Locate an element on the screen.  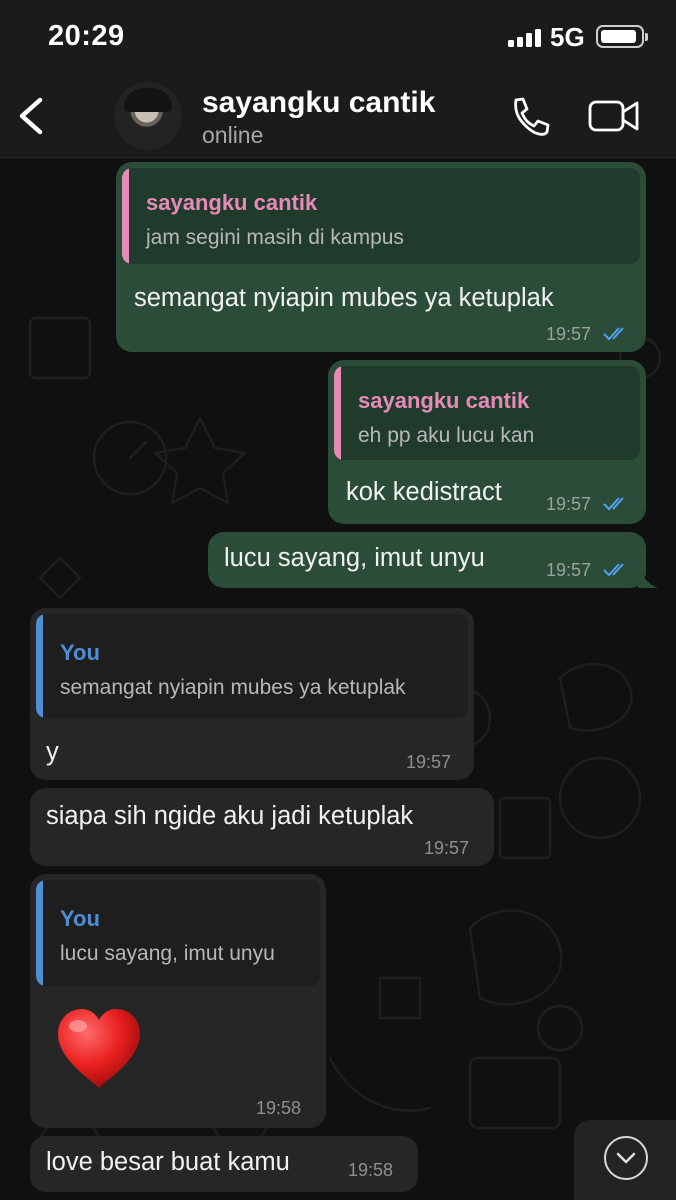
message-text: lucu sayang, imut unyu is located at coordinates (354, 558).